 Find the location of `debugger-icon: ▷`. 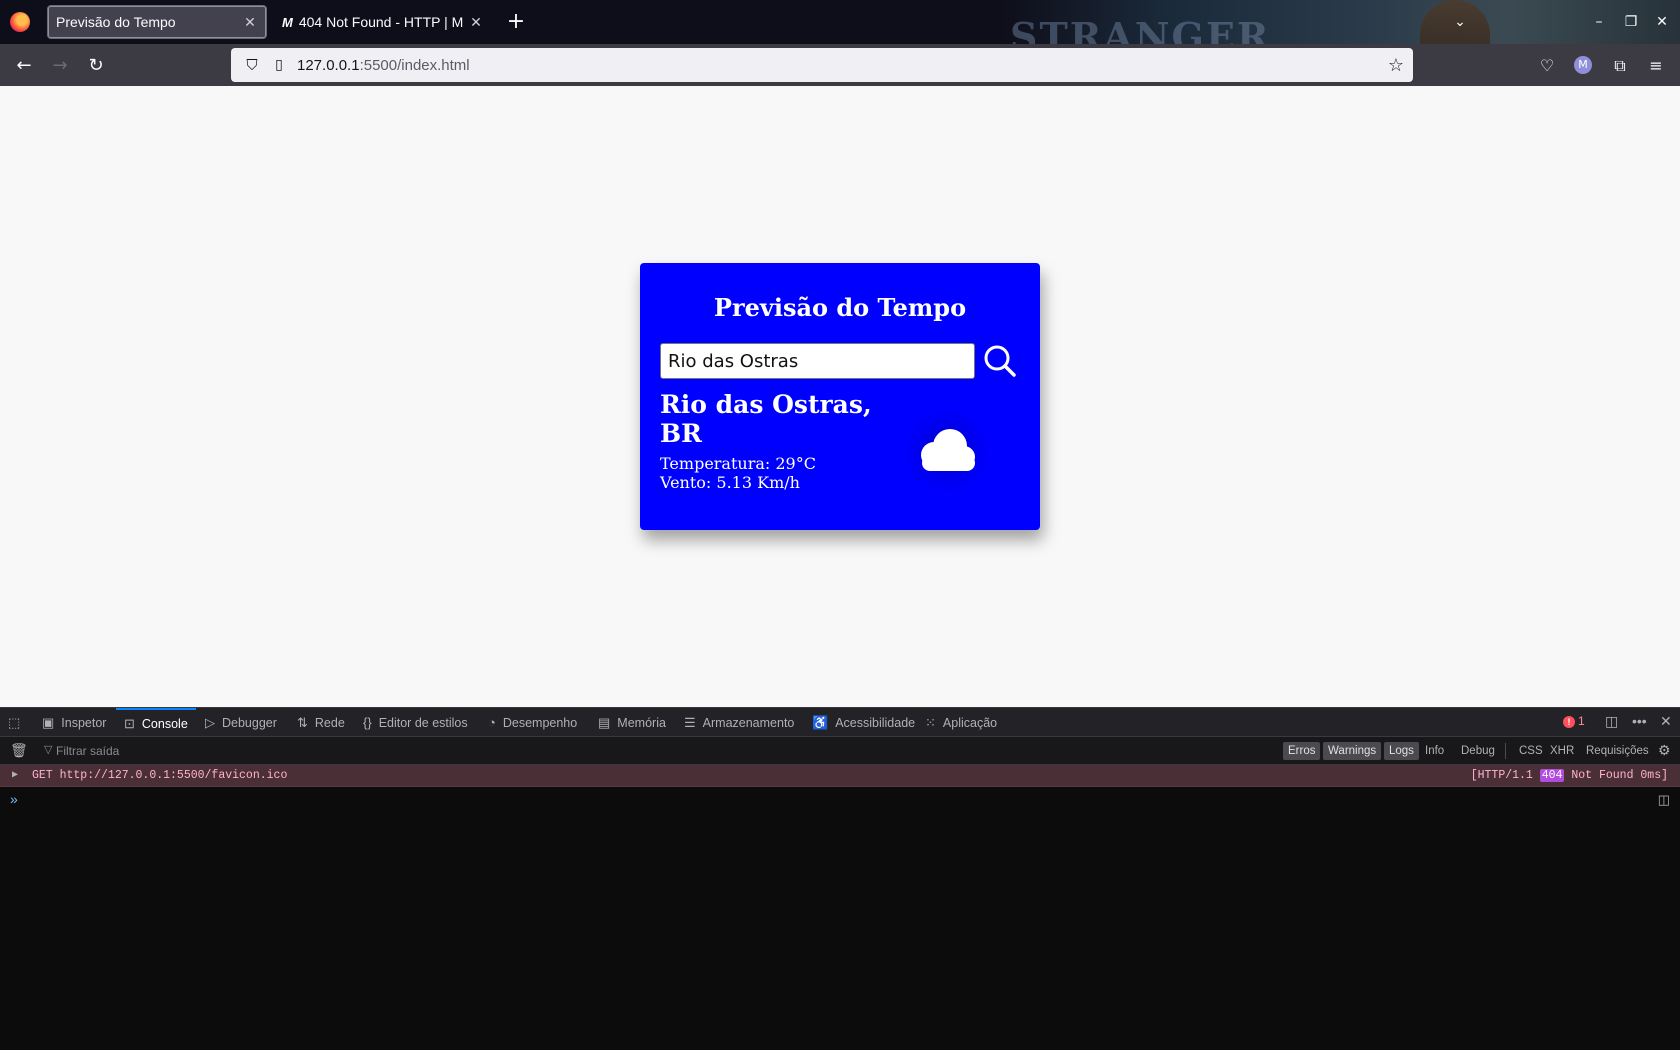

debugger-icon: ▷ is located at coordinates (210, 722).